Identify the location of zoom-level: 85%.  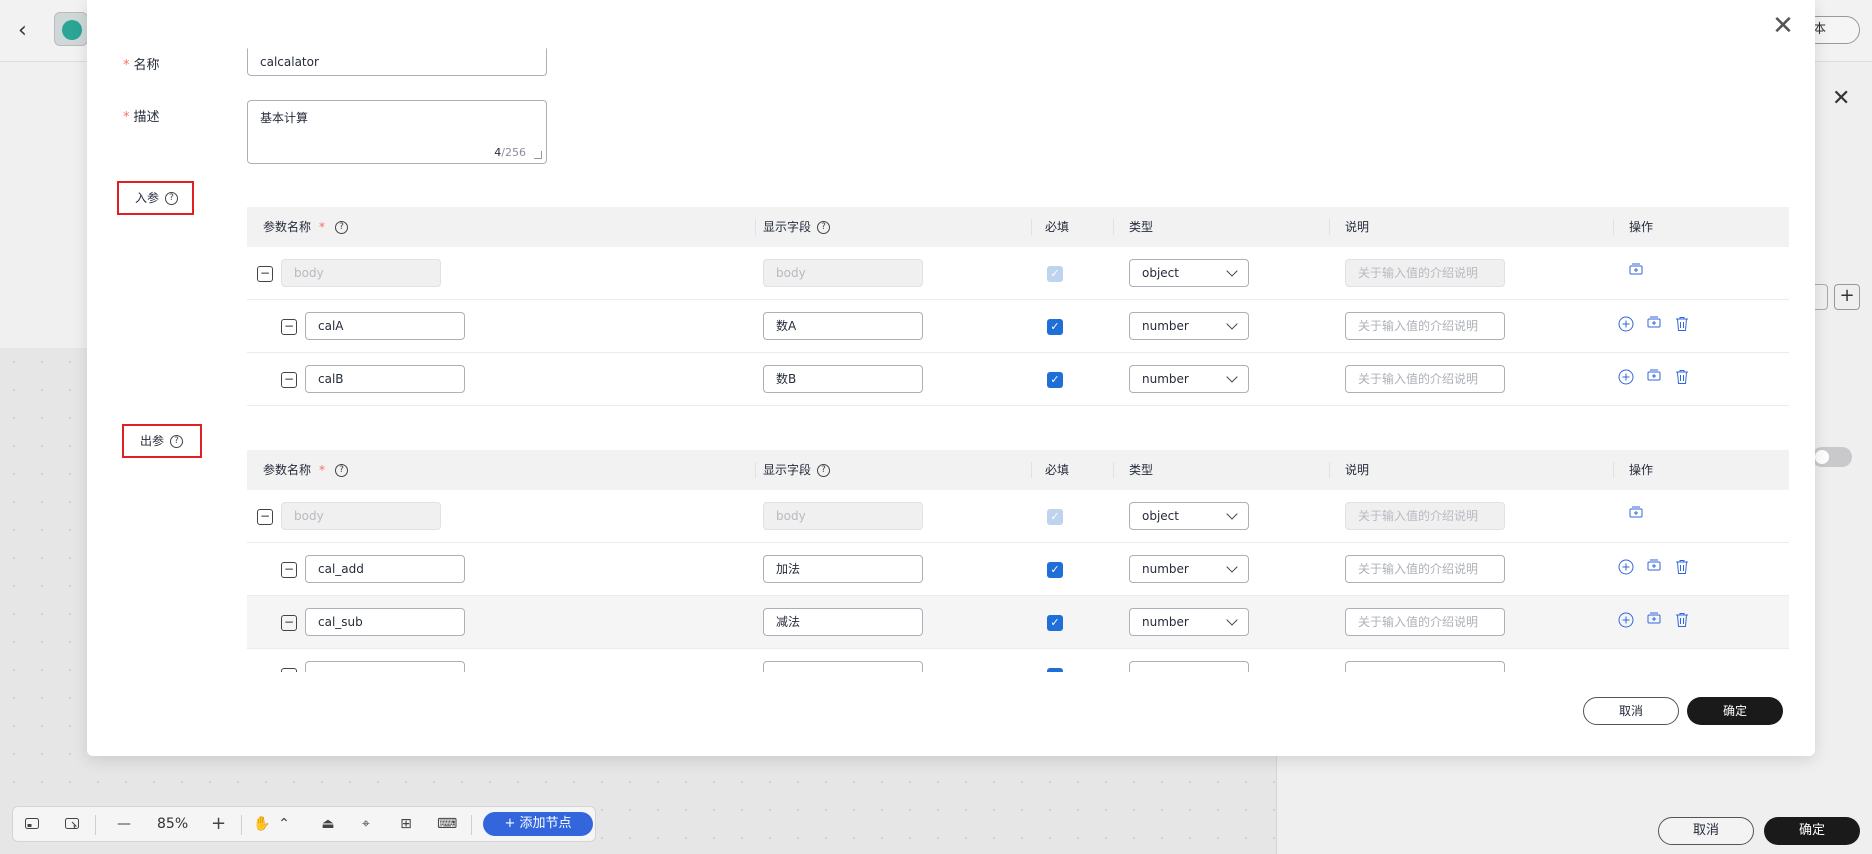
(173, 824).